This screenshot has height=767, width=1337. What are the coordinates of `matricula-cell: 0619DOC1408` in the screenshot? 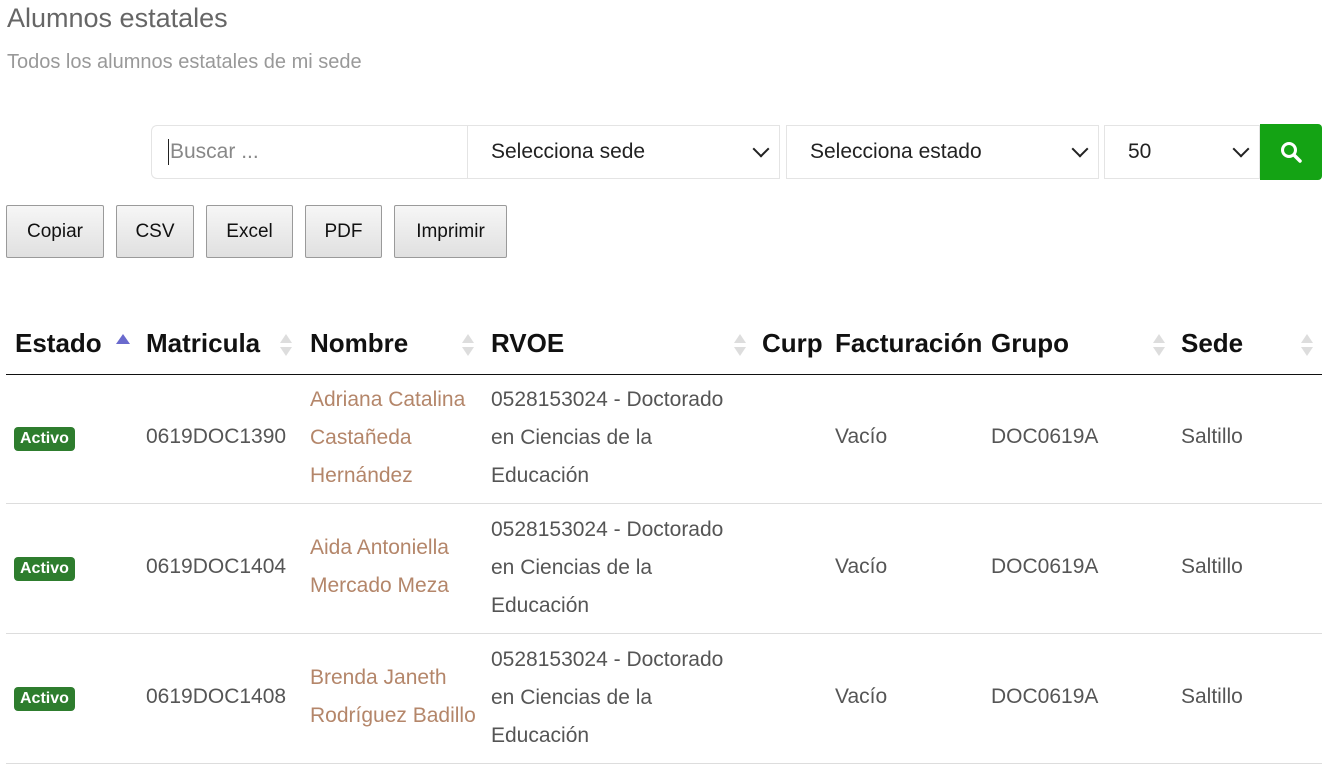 It's located at (216, 696).